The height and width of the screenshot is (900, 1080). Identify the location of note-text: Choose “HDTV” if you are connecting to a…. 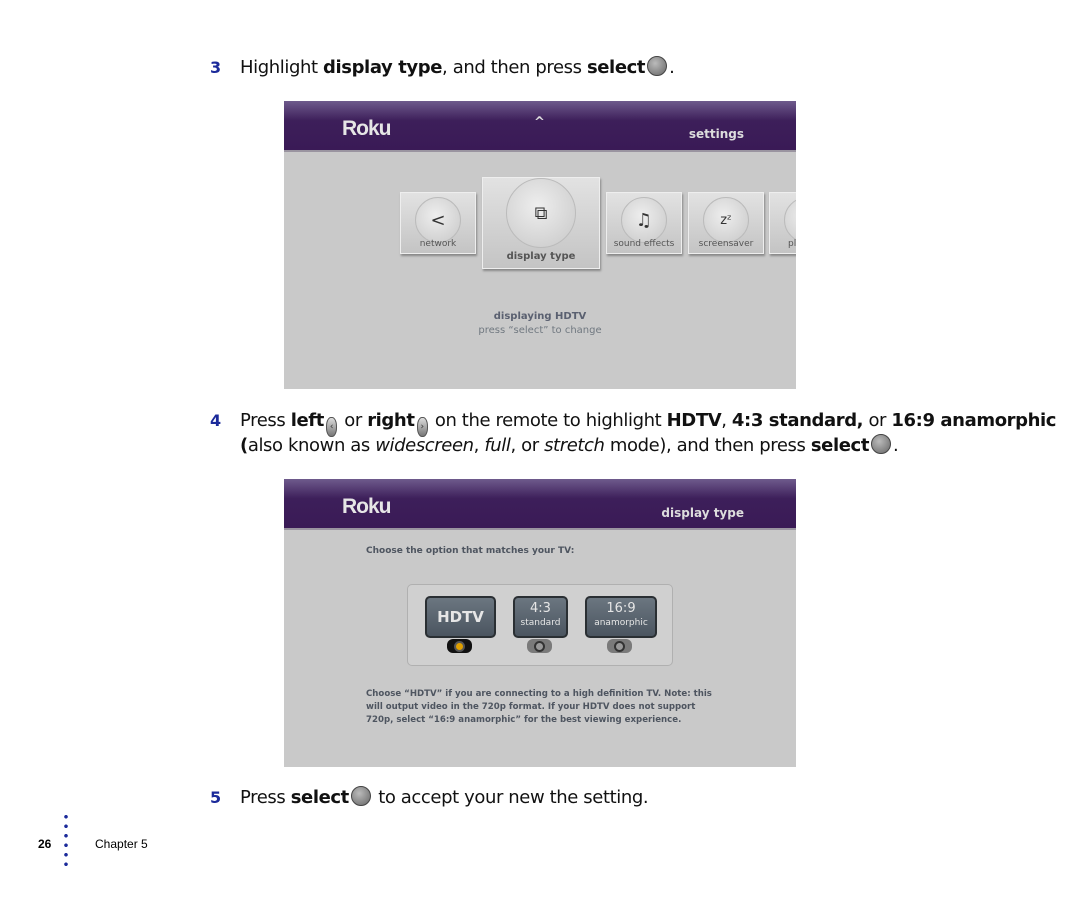
(539, 707).